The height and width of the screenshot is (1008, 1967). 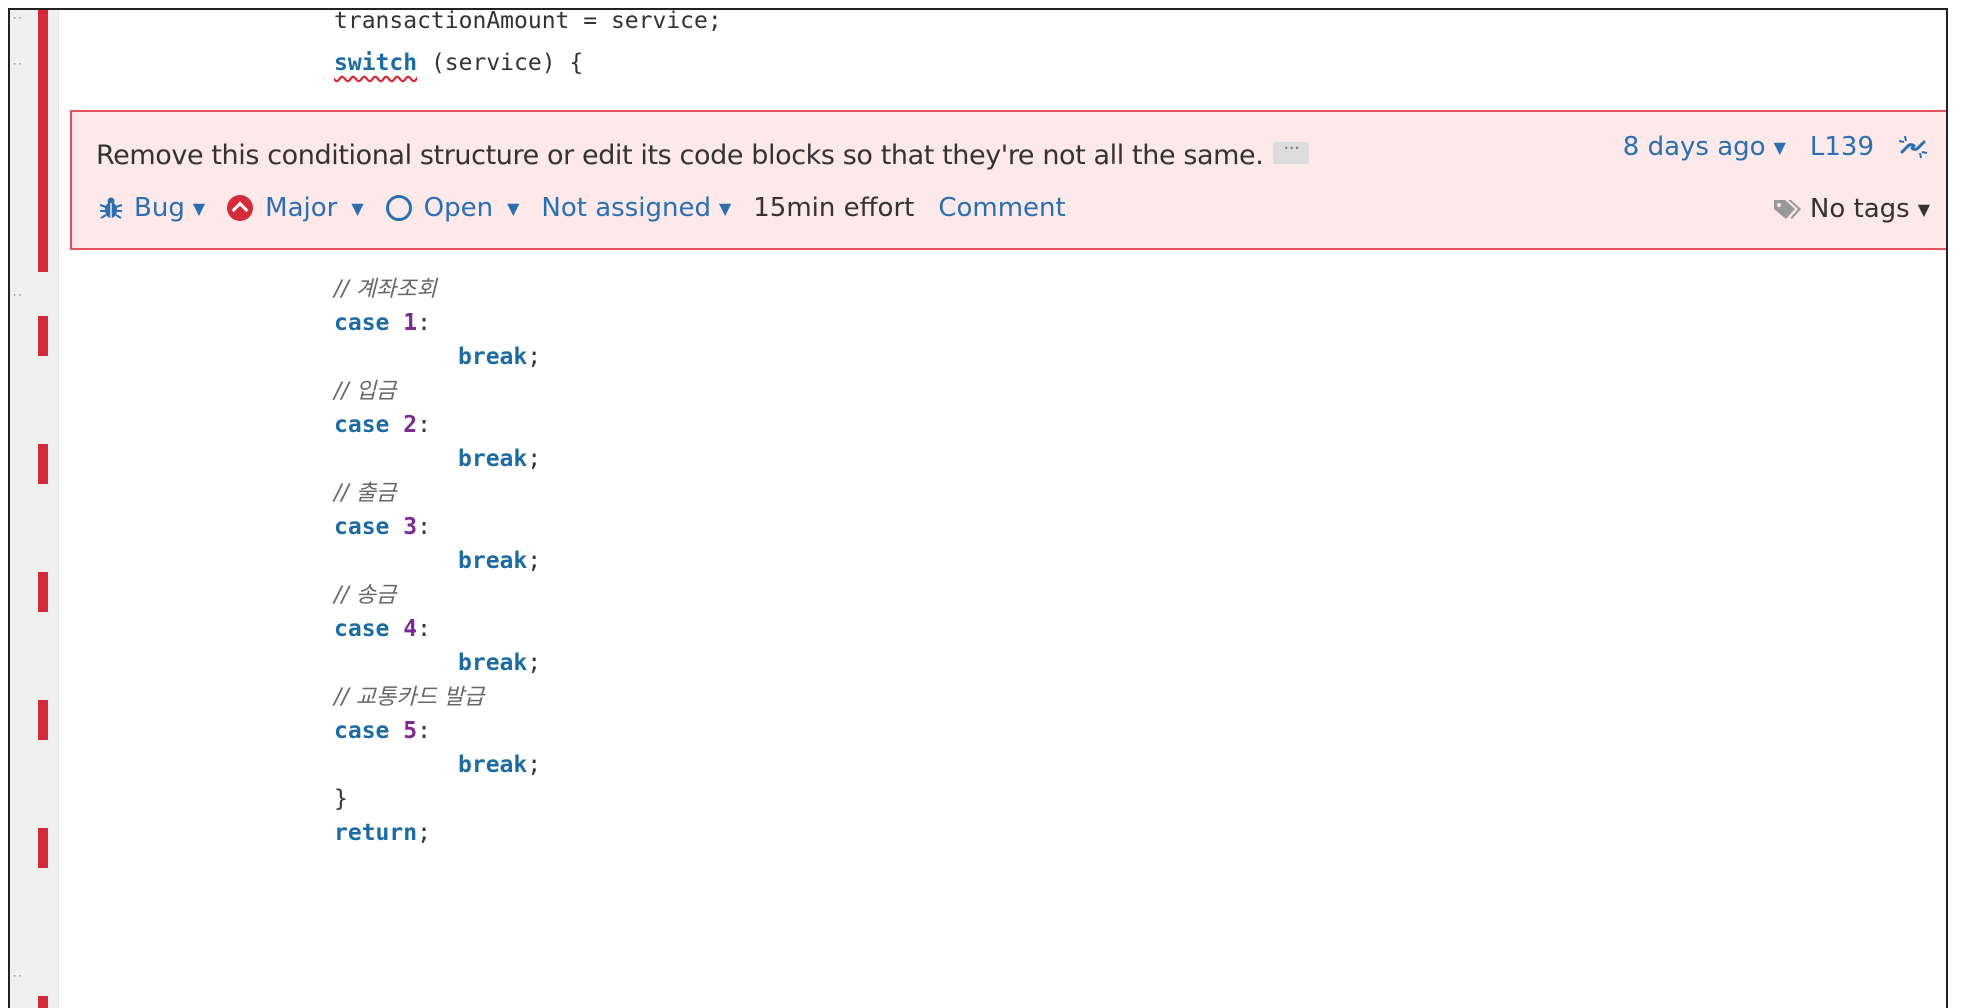 I want to click on code-line: transactionAmount = service;, so click(x=528, y=21).